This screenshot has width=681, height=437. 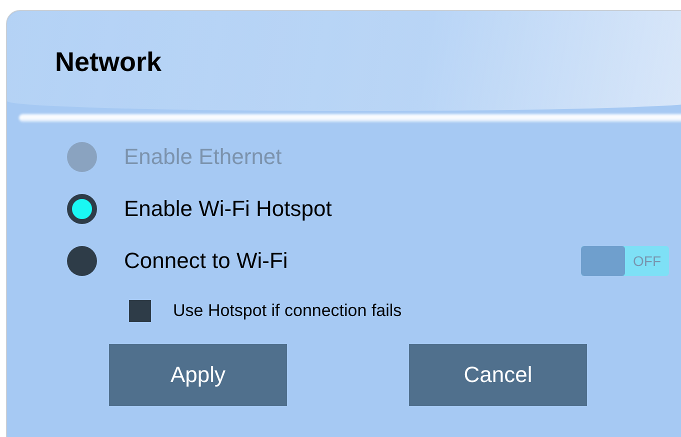 What do you see at coordinates (203, 157) in the screenshot?
I see `option-label: Enable Ethernet` at bounding box center [203, 157].